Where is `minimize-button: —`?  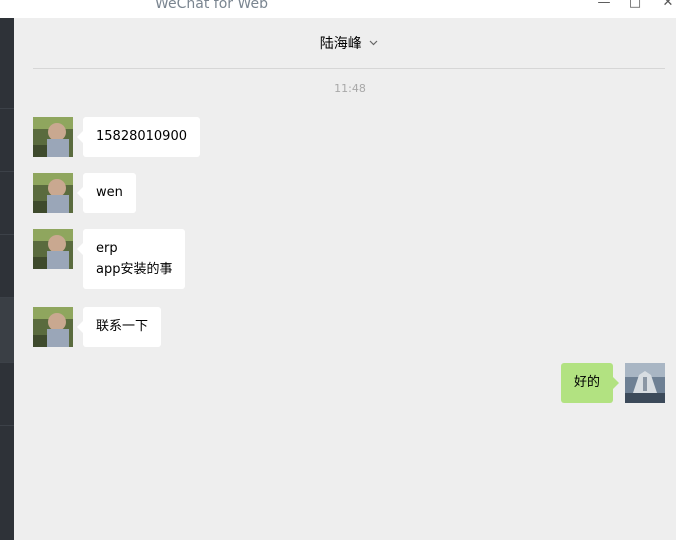
minimize-button: — is located at coordinates (604, 6).